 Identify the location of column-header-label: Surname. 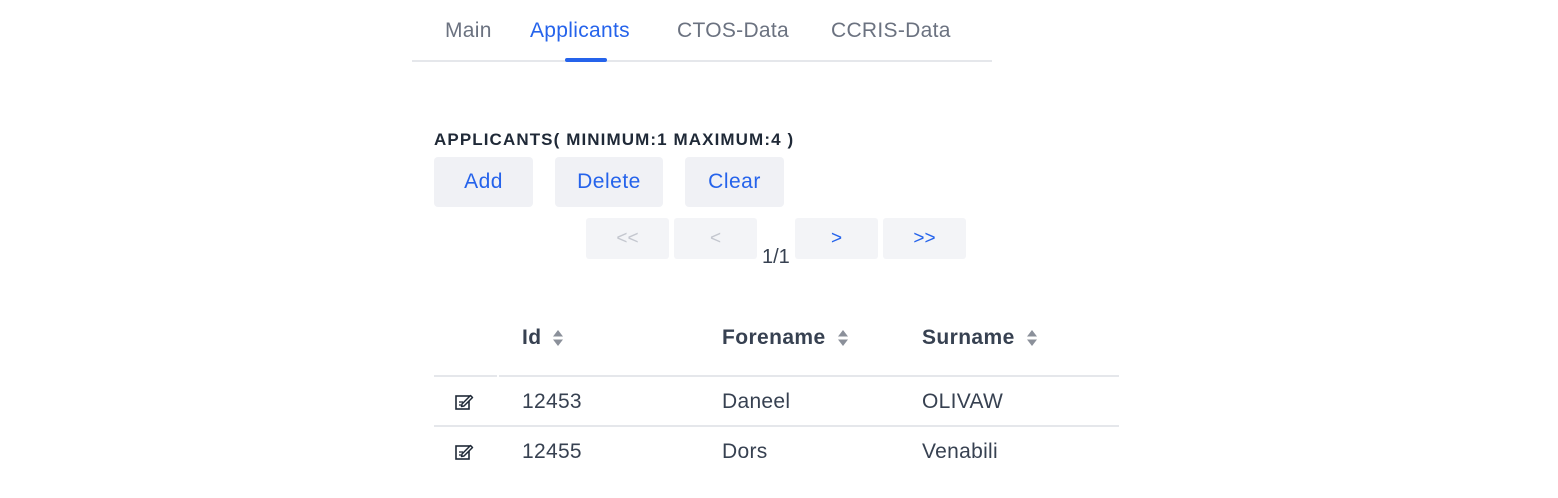
(968, 337).